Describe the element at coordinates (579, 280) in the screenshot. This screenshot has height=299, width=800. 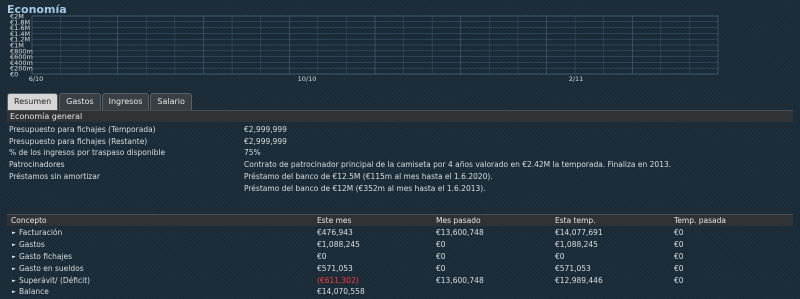
I see `row-esta-temp: €12,989,446` at that location.